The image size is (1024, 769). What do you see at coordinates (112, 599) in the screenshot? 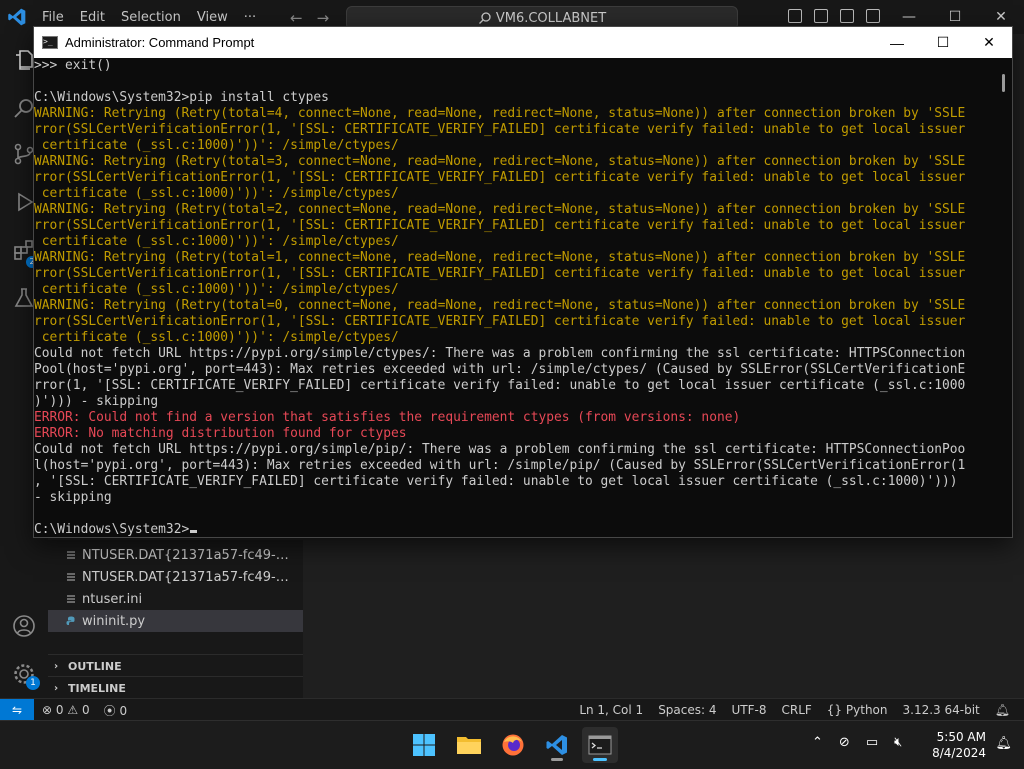
I see `file-name: ntuser.ini` at bounding box center [112, 599].